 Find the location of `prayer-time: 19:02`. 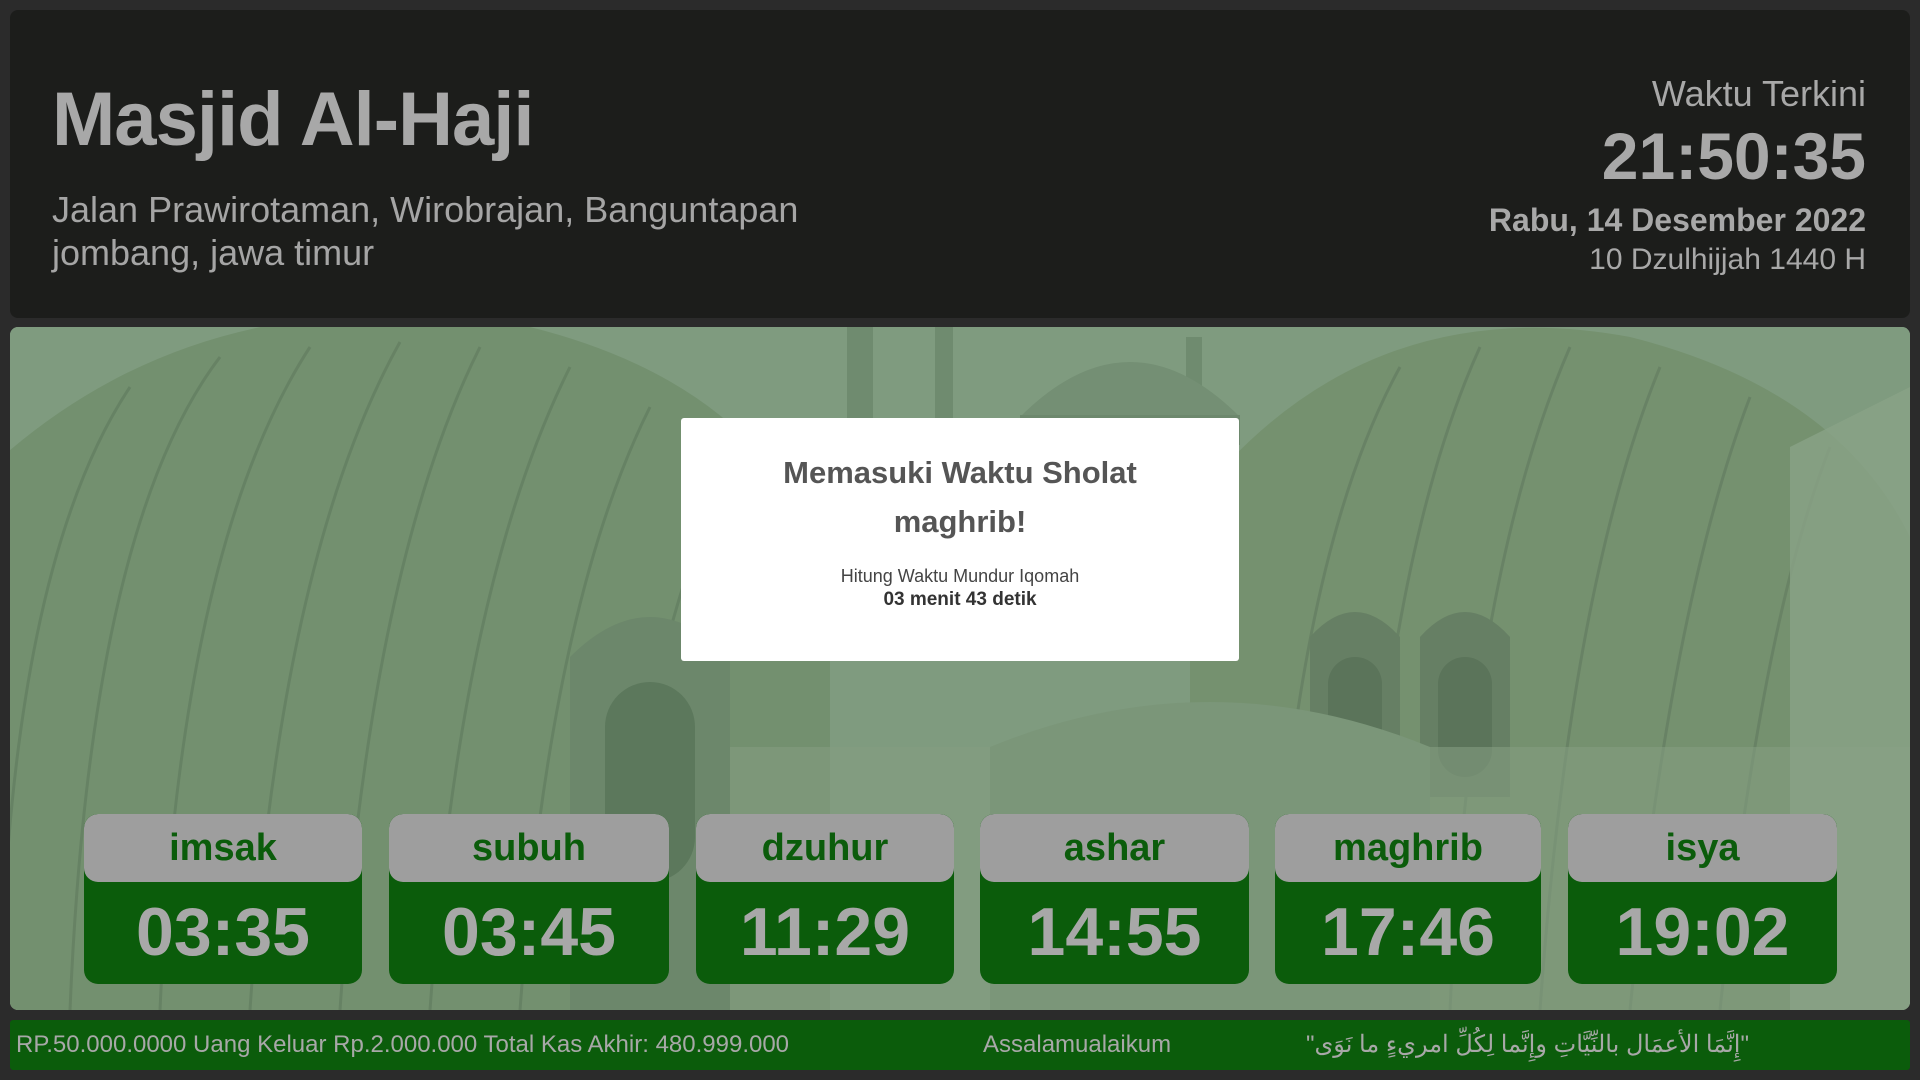

prayer-time: 19:02 is located at coordinates (1702, 932).